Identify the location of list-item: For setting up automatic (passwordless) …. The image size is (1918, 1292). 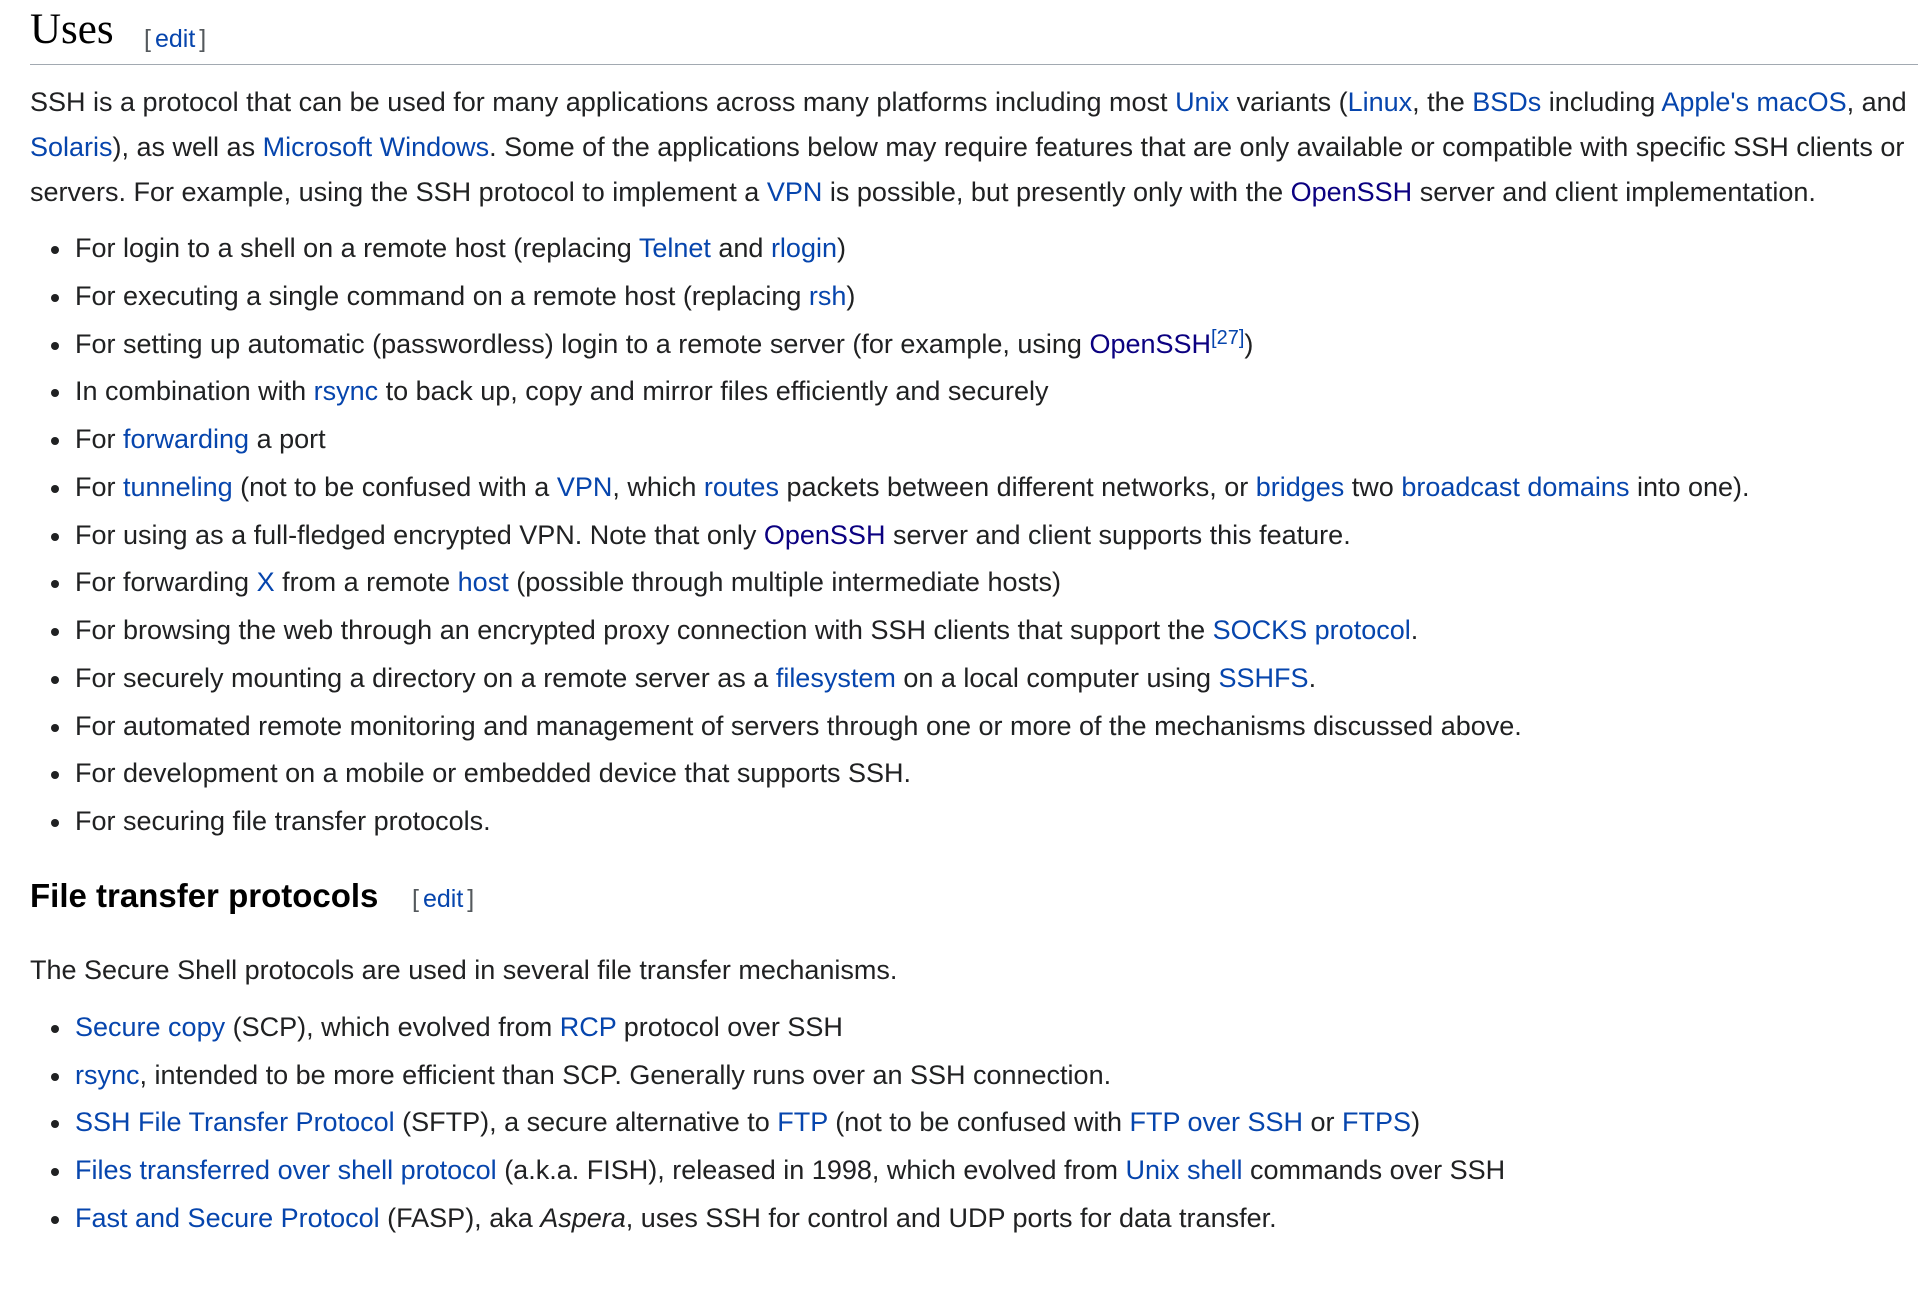
(974, 345).